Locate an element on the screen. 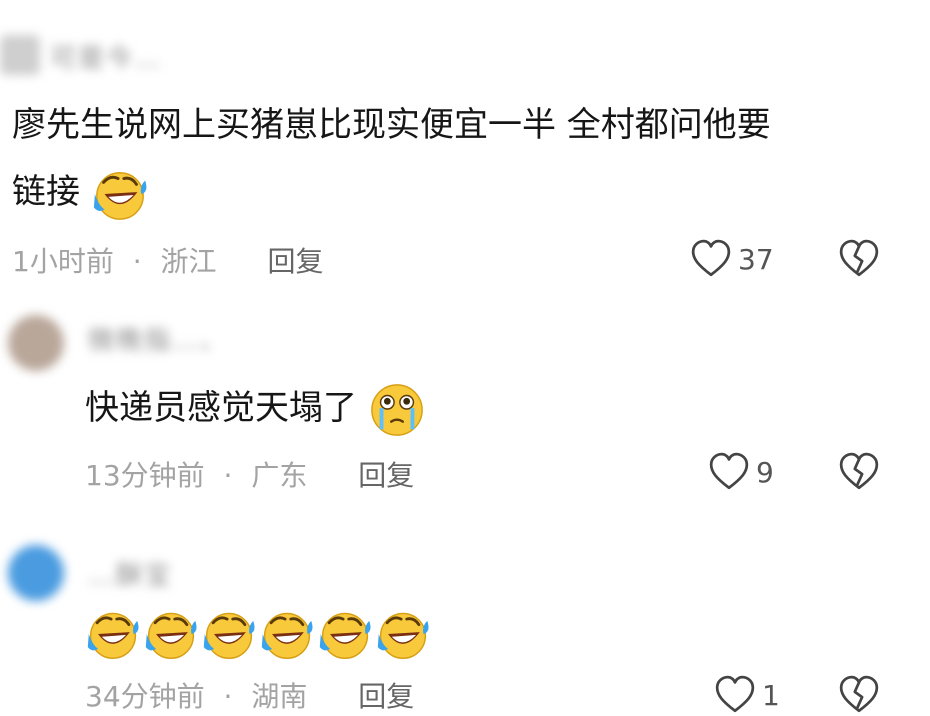  comment-emoji-row is located at coordinates (258, 634).